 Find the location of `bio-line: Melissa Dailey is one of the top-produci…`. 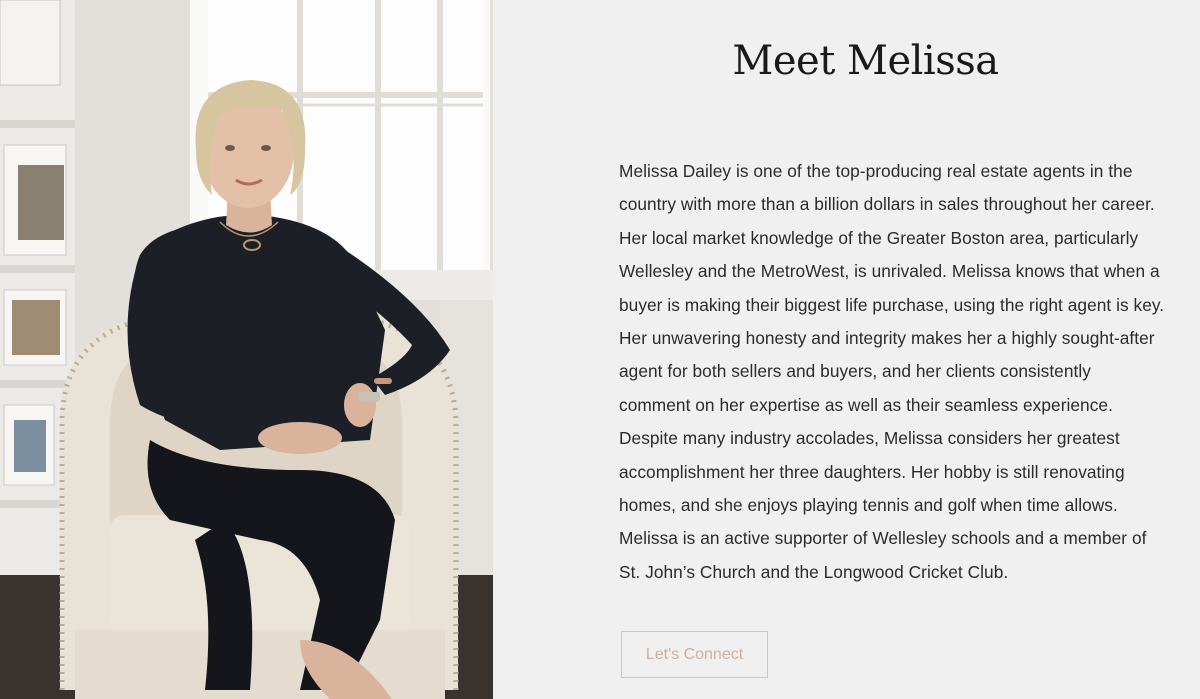

bio-line: Melissa Dailey is one of the top-produci… is located at coordinates (876, 171).